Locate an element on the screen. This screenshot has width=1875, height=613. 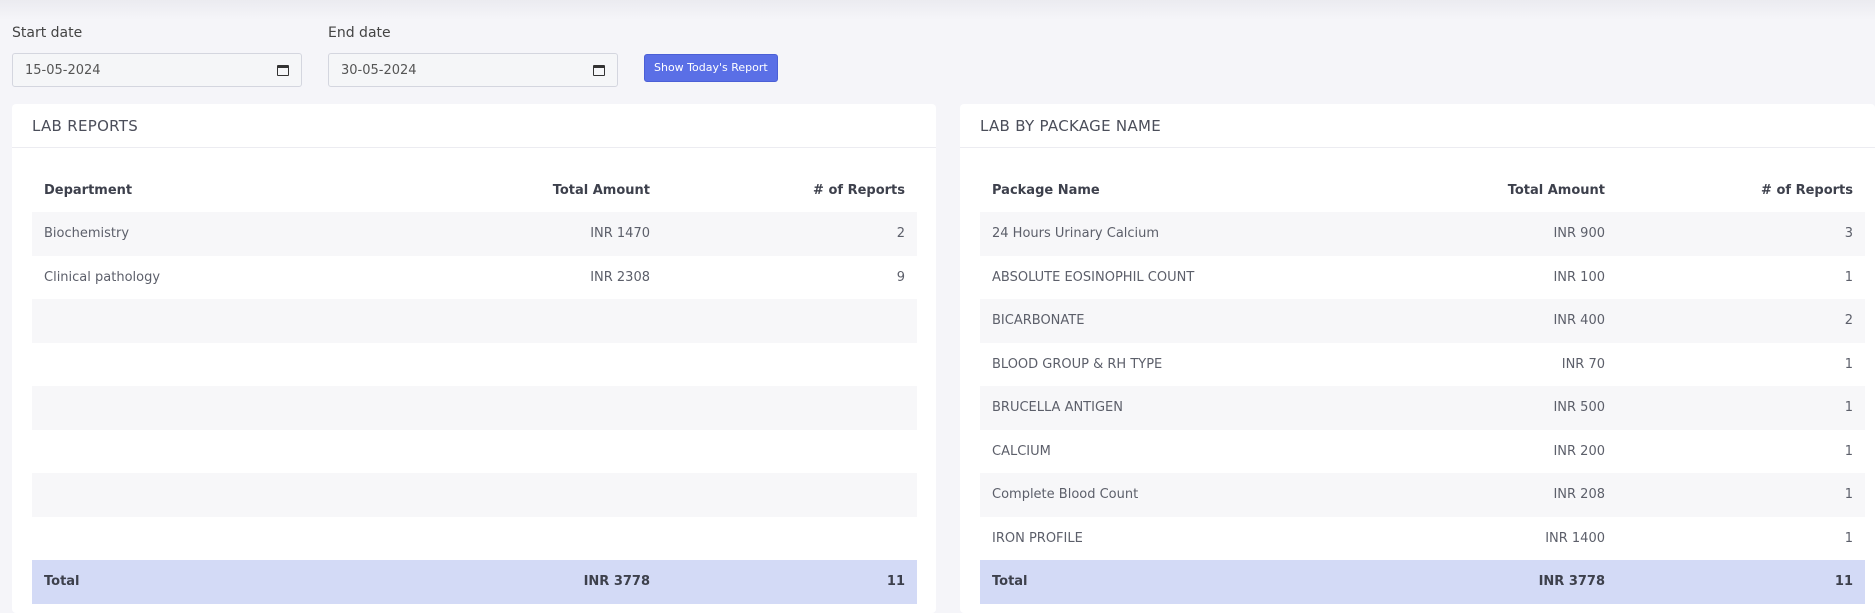
end-date-value: 30-05-2024 is located at coordinates (379, 70).